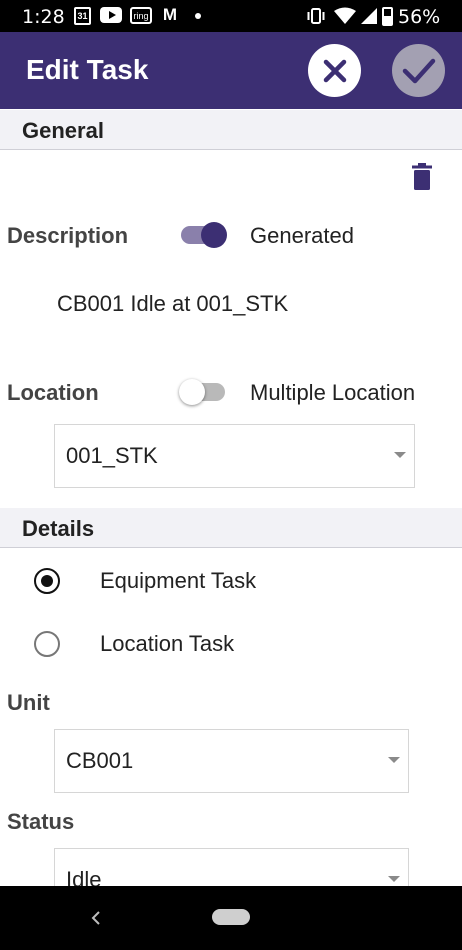 This screenshot has width=462, height=950. Describe the element at coordinates (345, 16) in the screenshot. I see `wifi-icon` at that location.